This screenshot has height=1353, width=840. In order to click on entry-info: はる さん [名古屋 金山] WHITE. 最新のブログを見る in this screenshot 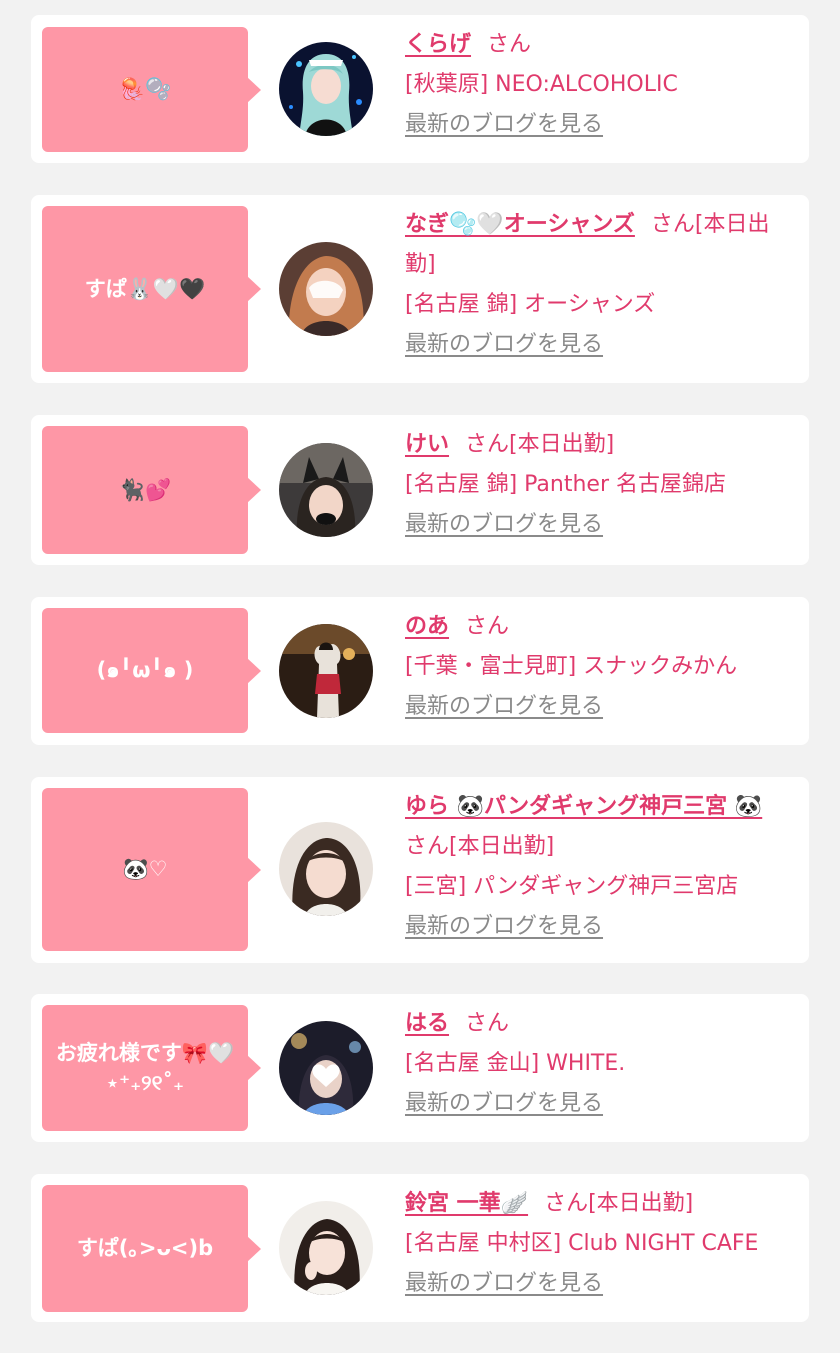, I will do `click(601, 1064)`.